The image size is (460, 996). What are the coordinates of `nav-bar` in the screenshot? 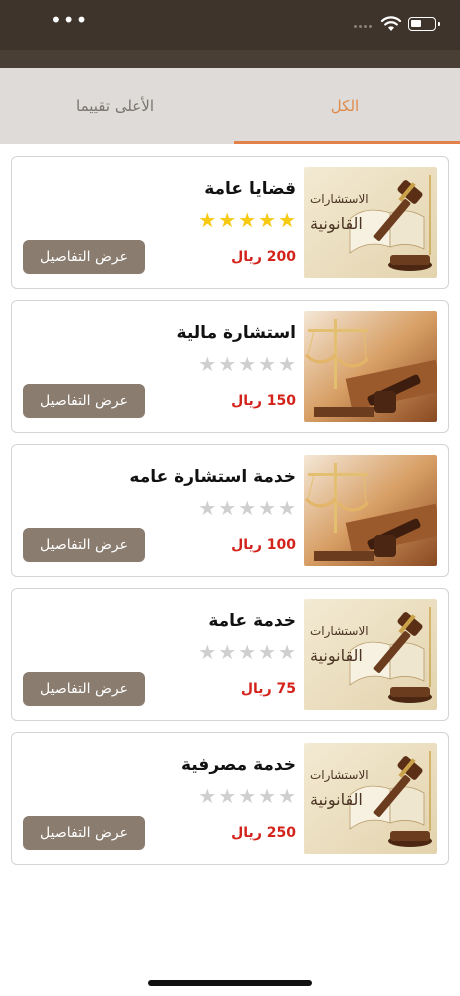 It's located at (230, 59).